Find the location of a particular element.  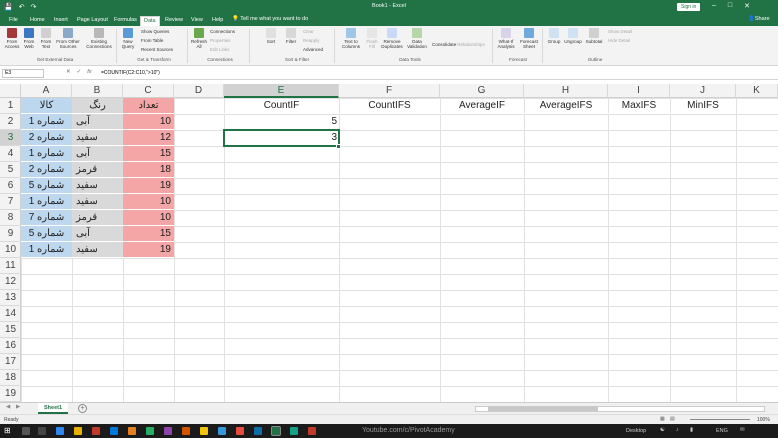

col-header-d: D is located at coordinates (199, 91).